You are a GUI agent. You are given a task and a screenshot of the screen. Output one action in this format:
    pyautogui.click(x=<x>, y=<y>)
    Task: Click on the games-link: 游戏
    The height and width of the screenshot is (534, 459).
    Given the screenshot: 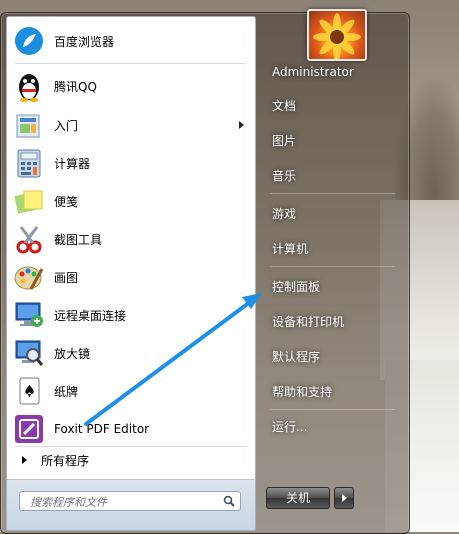 What is the action you would take?
    pyautogui.click(x=331, y=214)
    